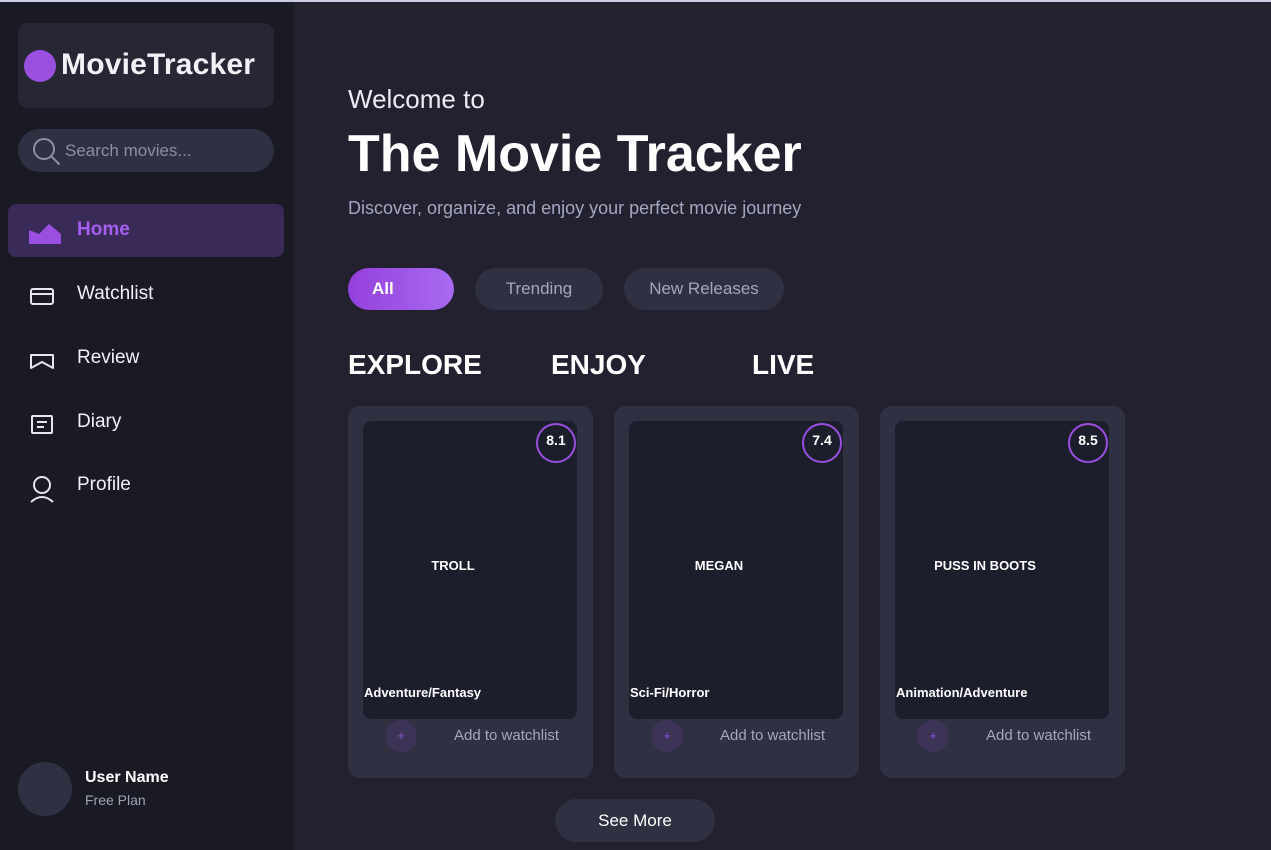 The height and width of the screenshot is (850, 1271). What do you see at coordinates (962, 692) in the screenshot?
I see `movie-genre: Animation/Adventure` at bounding box center [962, 692].